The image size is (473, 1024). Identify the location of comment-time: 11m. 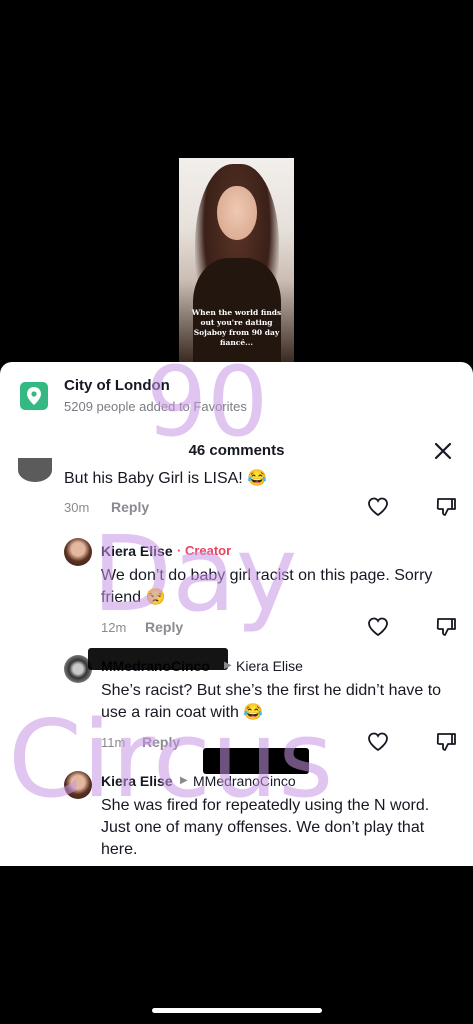
(113, 742).